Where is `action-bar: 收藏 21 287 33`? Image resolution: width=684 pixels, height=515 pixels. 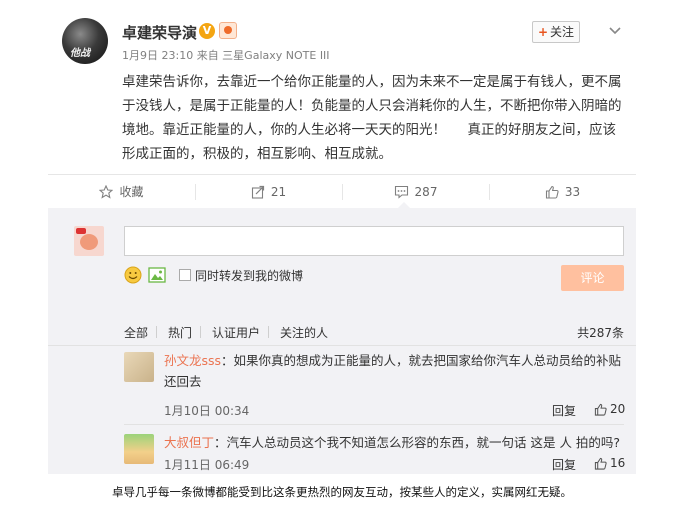 action-bar: 收藏 21 287 33 is located at coordinates (342, 191).